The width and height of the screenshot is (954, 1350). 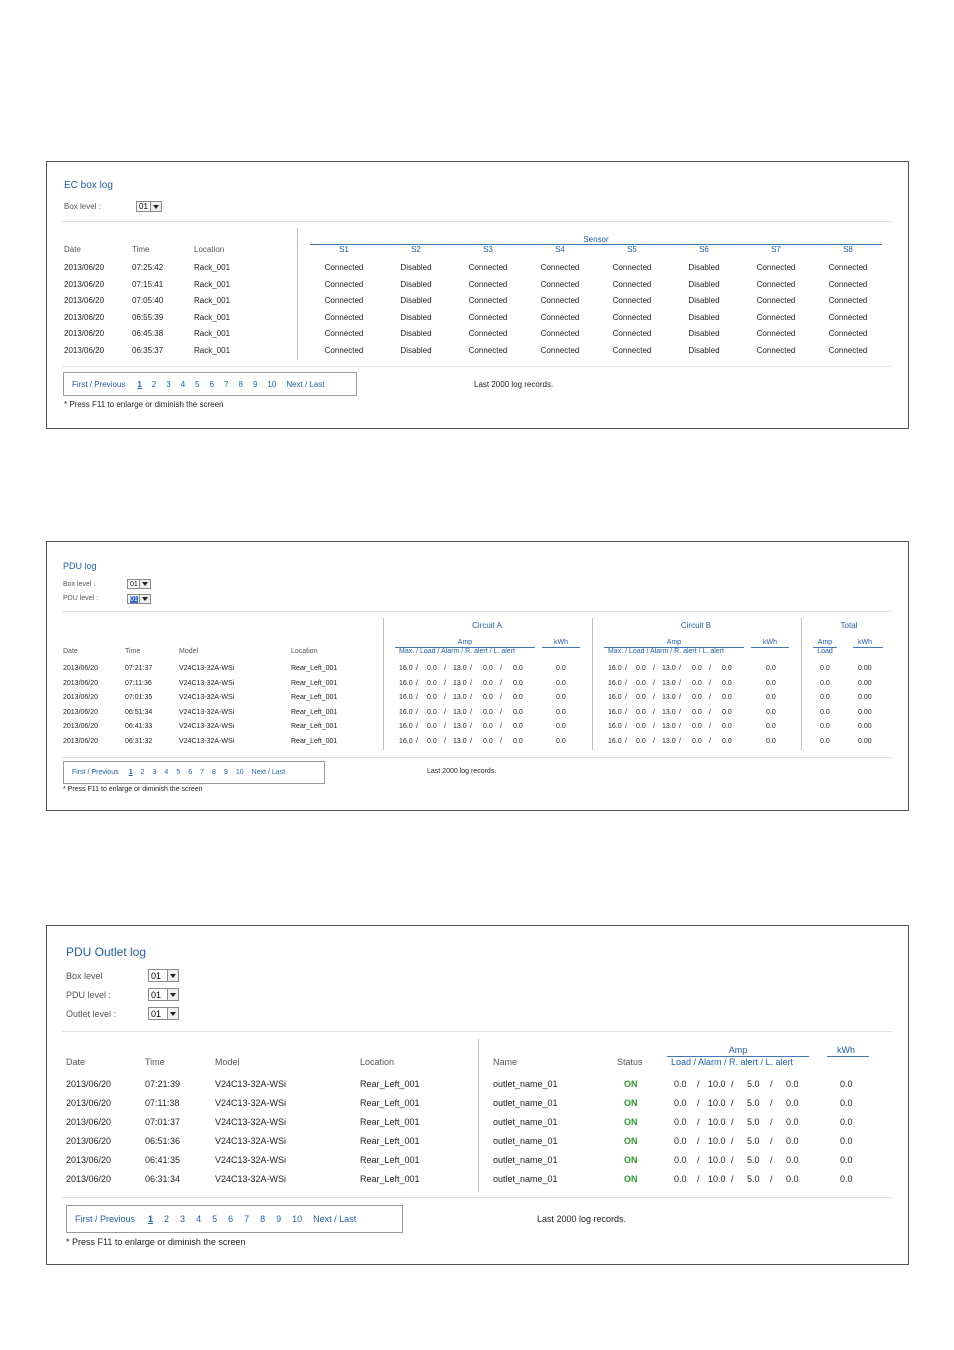 I want to click on status-badge: ON, so click(x=631, y=1140).